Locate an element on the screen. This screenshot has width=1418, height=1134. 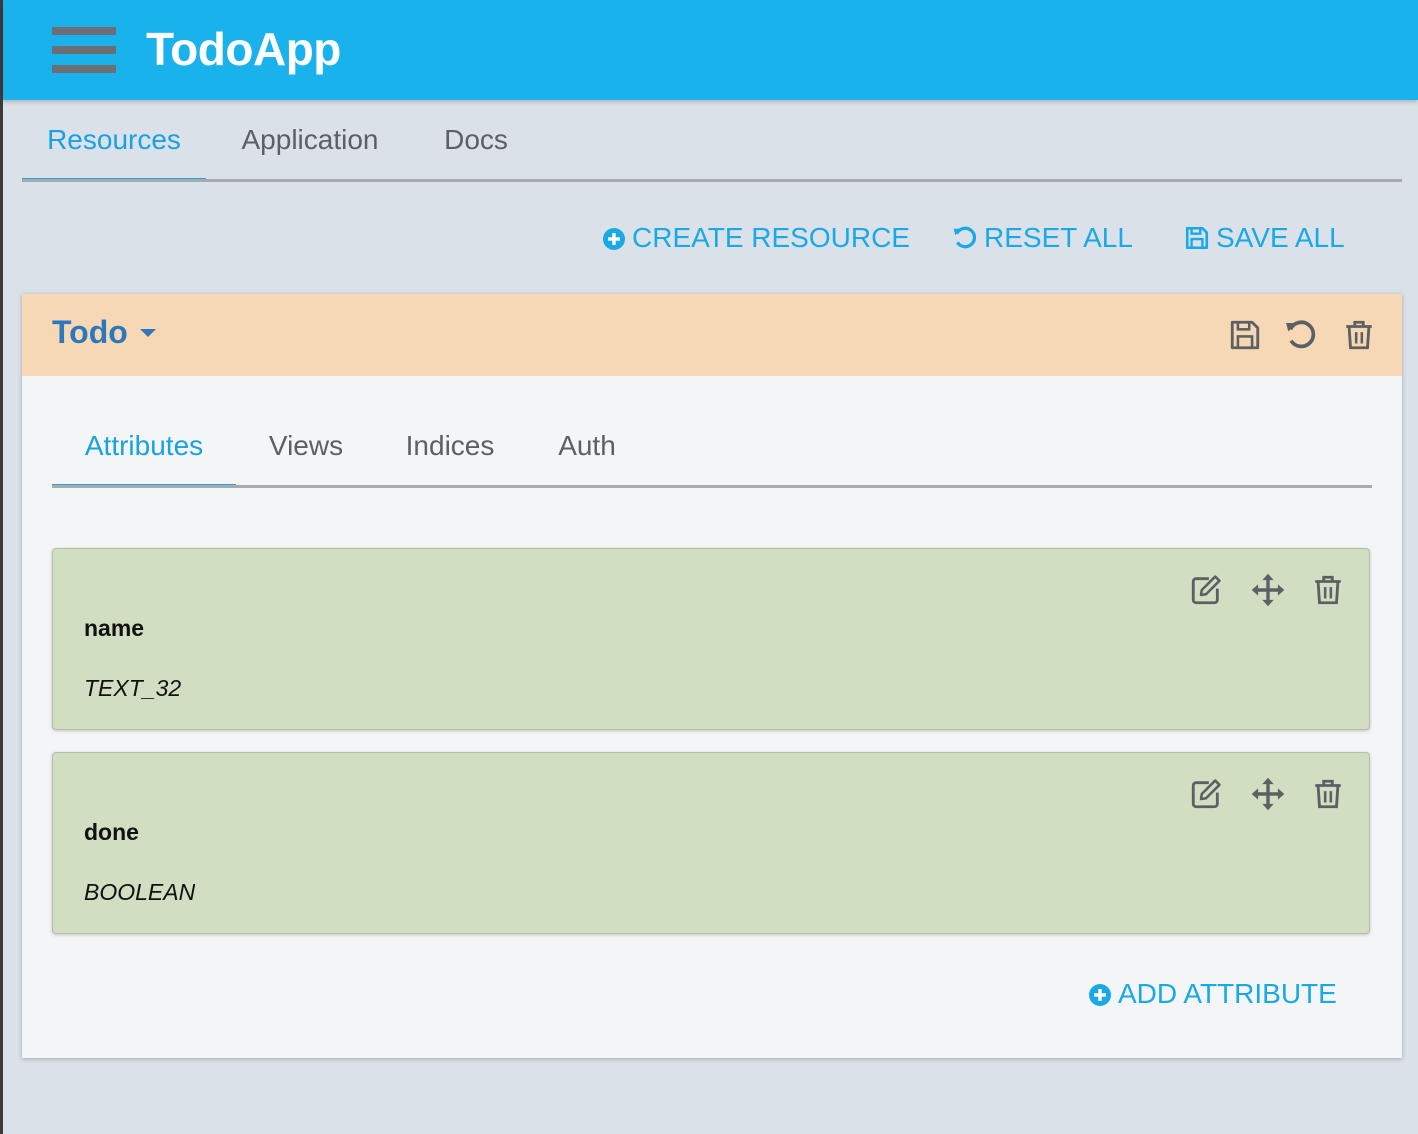
add-attribute-button: ADD ATTRIBUTE is located at coordinates (1212, 994).